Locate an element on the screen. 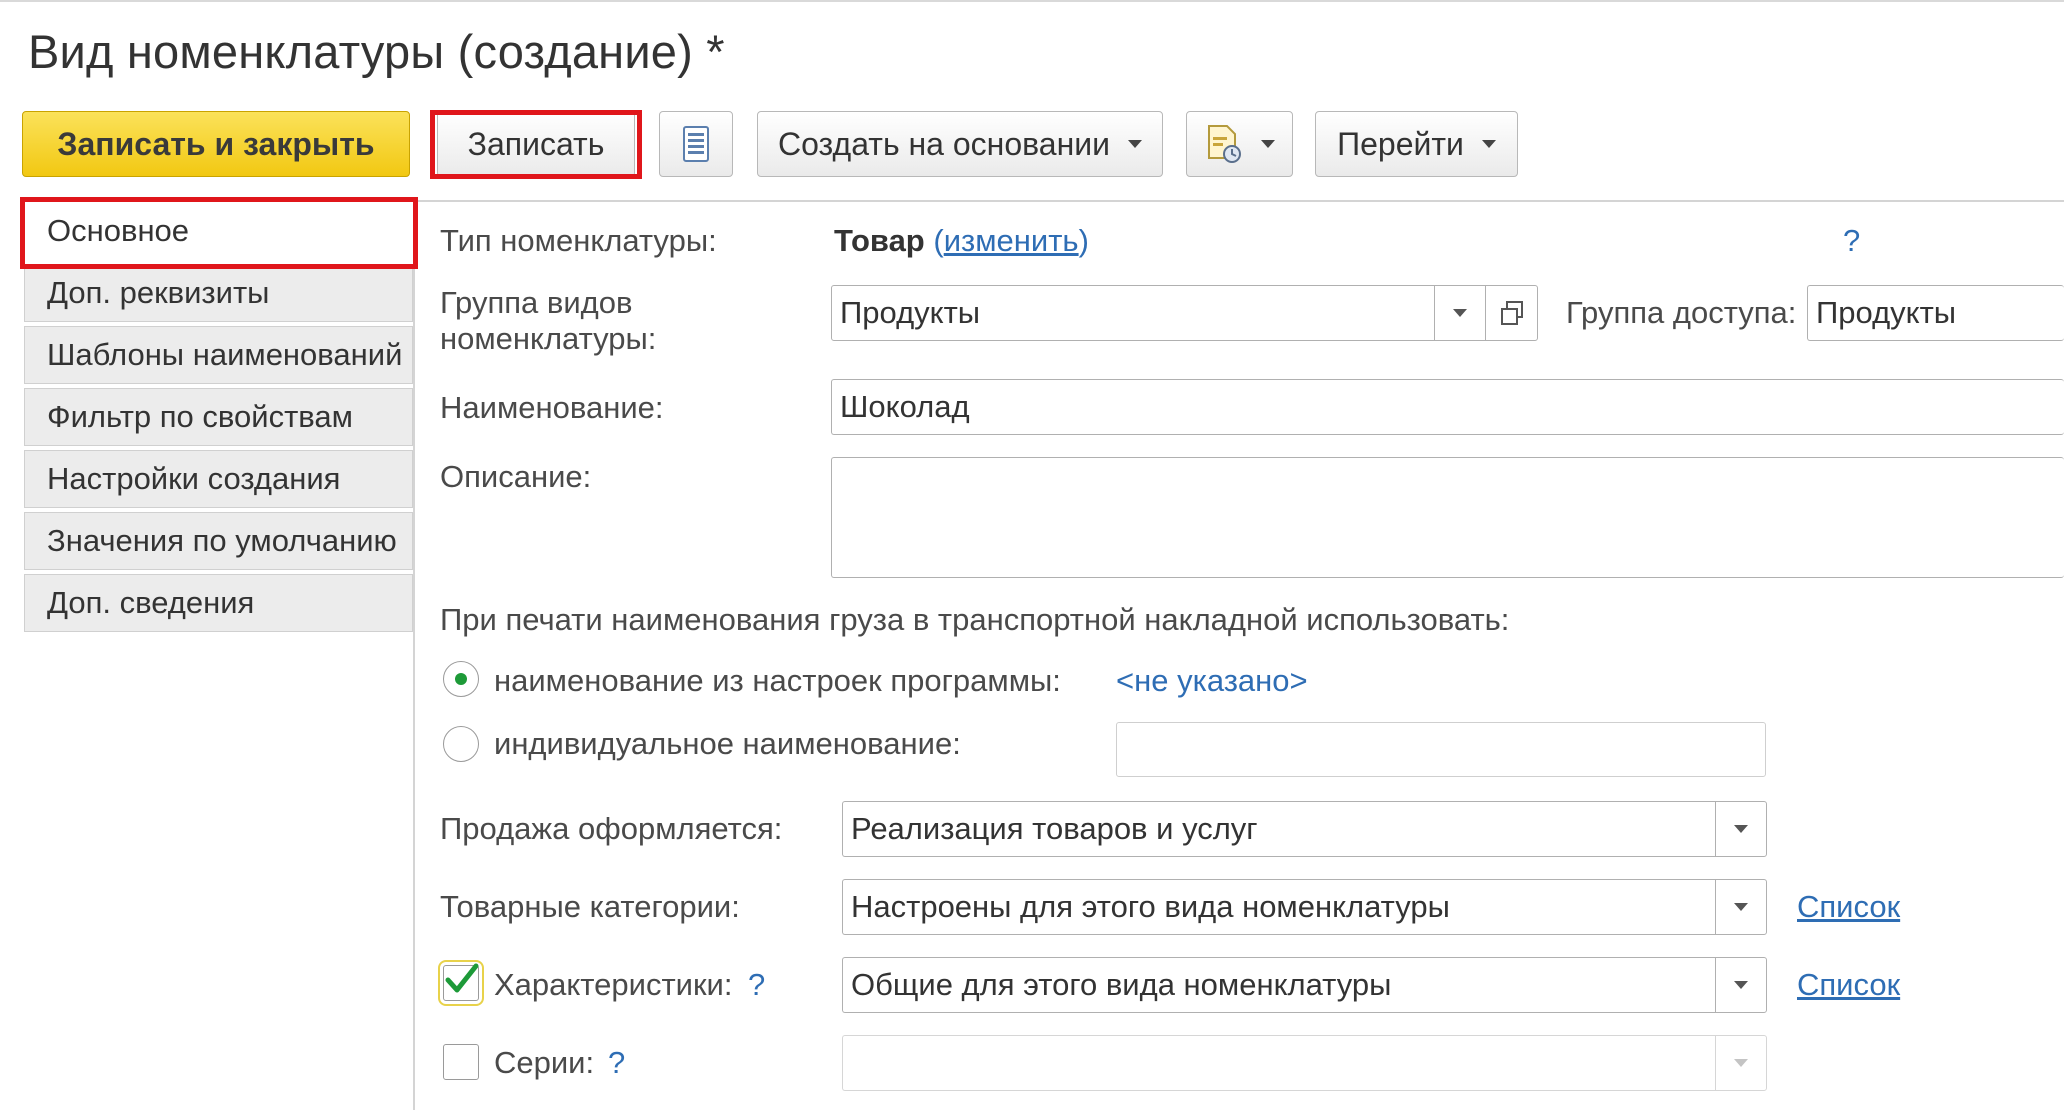  sale-label: Продажа оформляется: is located at coordinates (611, 828).